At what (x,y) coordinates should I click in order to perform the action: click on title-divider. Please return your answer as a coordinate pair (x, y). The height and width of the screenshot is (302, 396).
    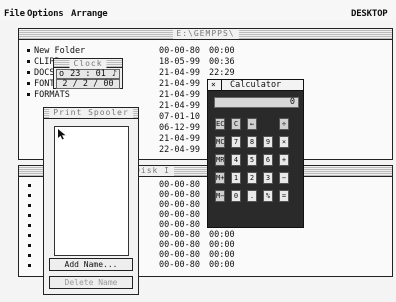
    Looking at the image, I should click on (221, 85).